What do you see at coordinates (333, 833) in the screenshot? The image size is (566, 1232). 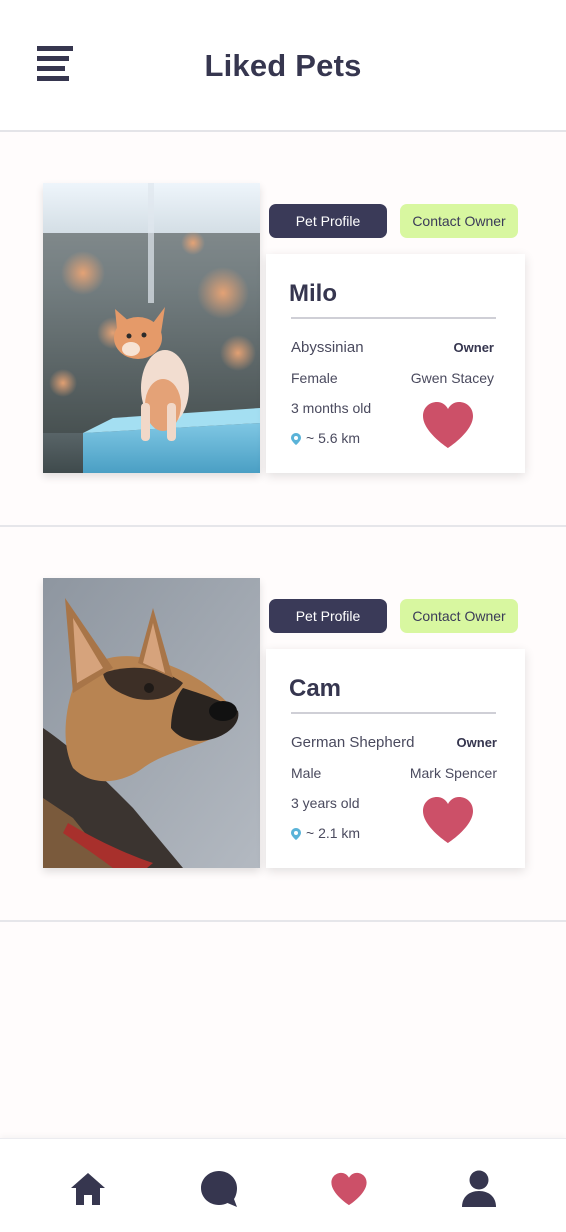 I see `distance-text: ~ 2.1 km` at bounding box center [333, 833].